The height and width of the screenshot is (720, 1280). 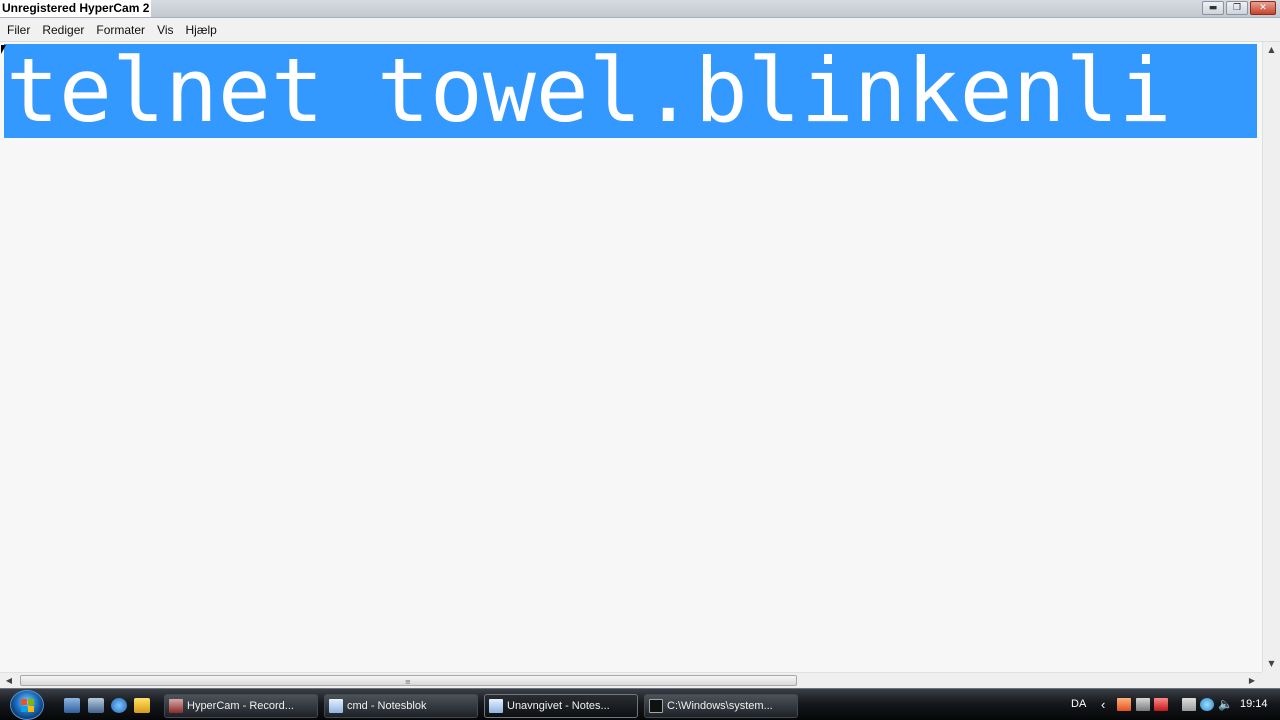 I want to click on language-indicator: DA, so click(x=1078, y=704).